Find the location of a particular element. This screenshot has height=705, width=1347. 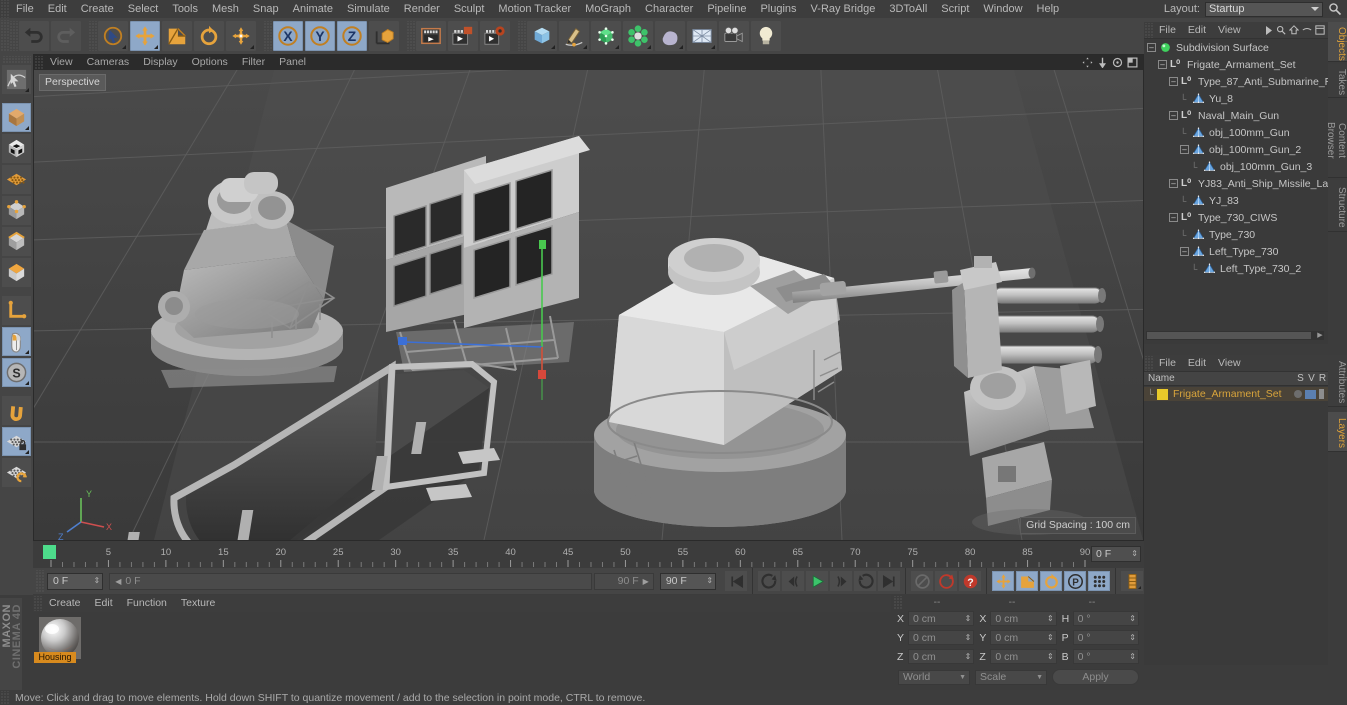

scene-button is located at coordinates (702, 36).